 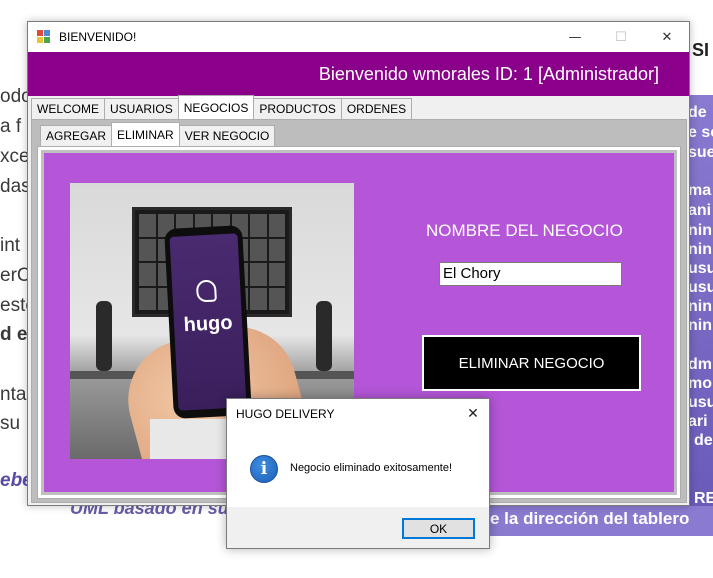 I want to click on phone-graphic: hugo, so click(x=208, y=322).